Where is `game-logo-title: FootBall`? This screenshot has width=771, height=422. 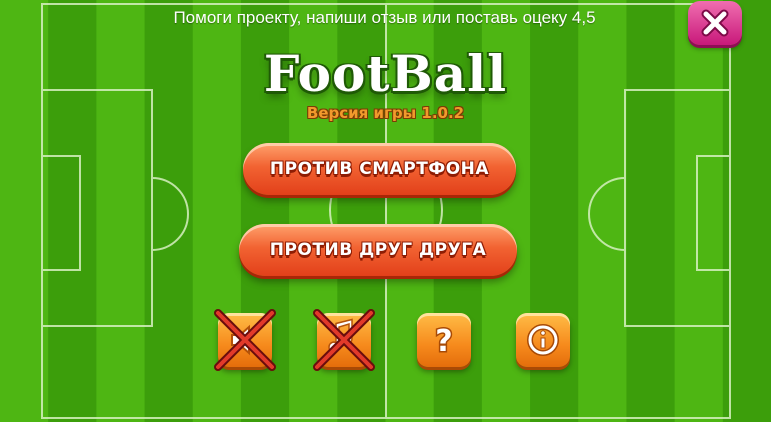 game-logo-title: FootBall is located at coordinates (385, 73).